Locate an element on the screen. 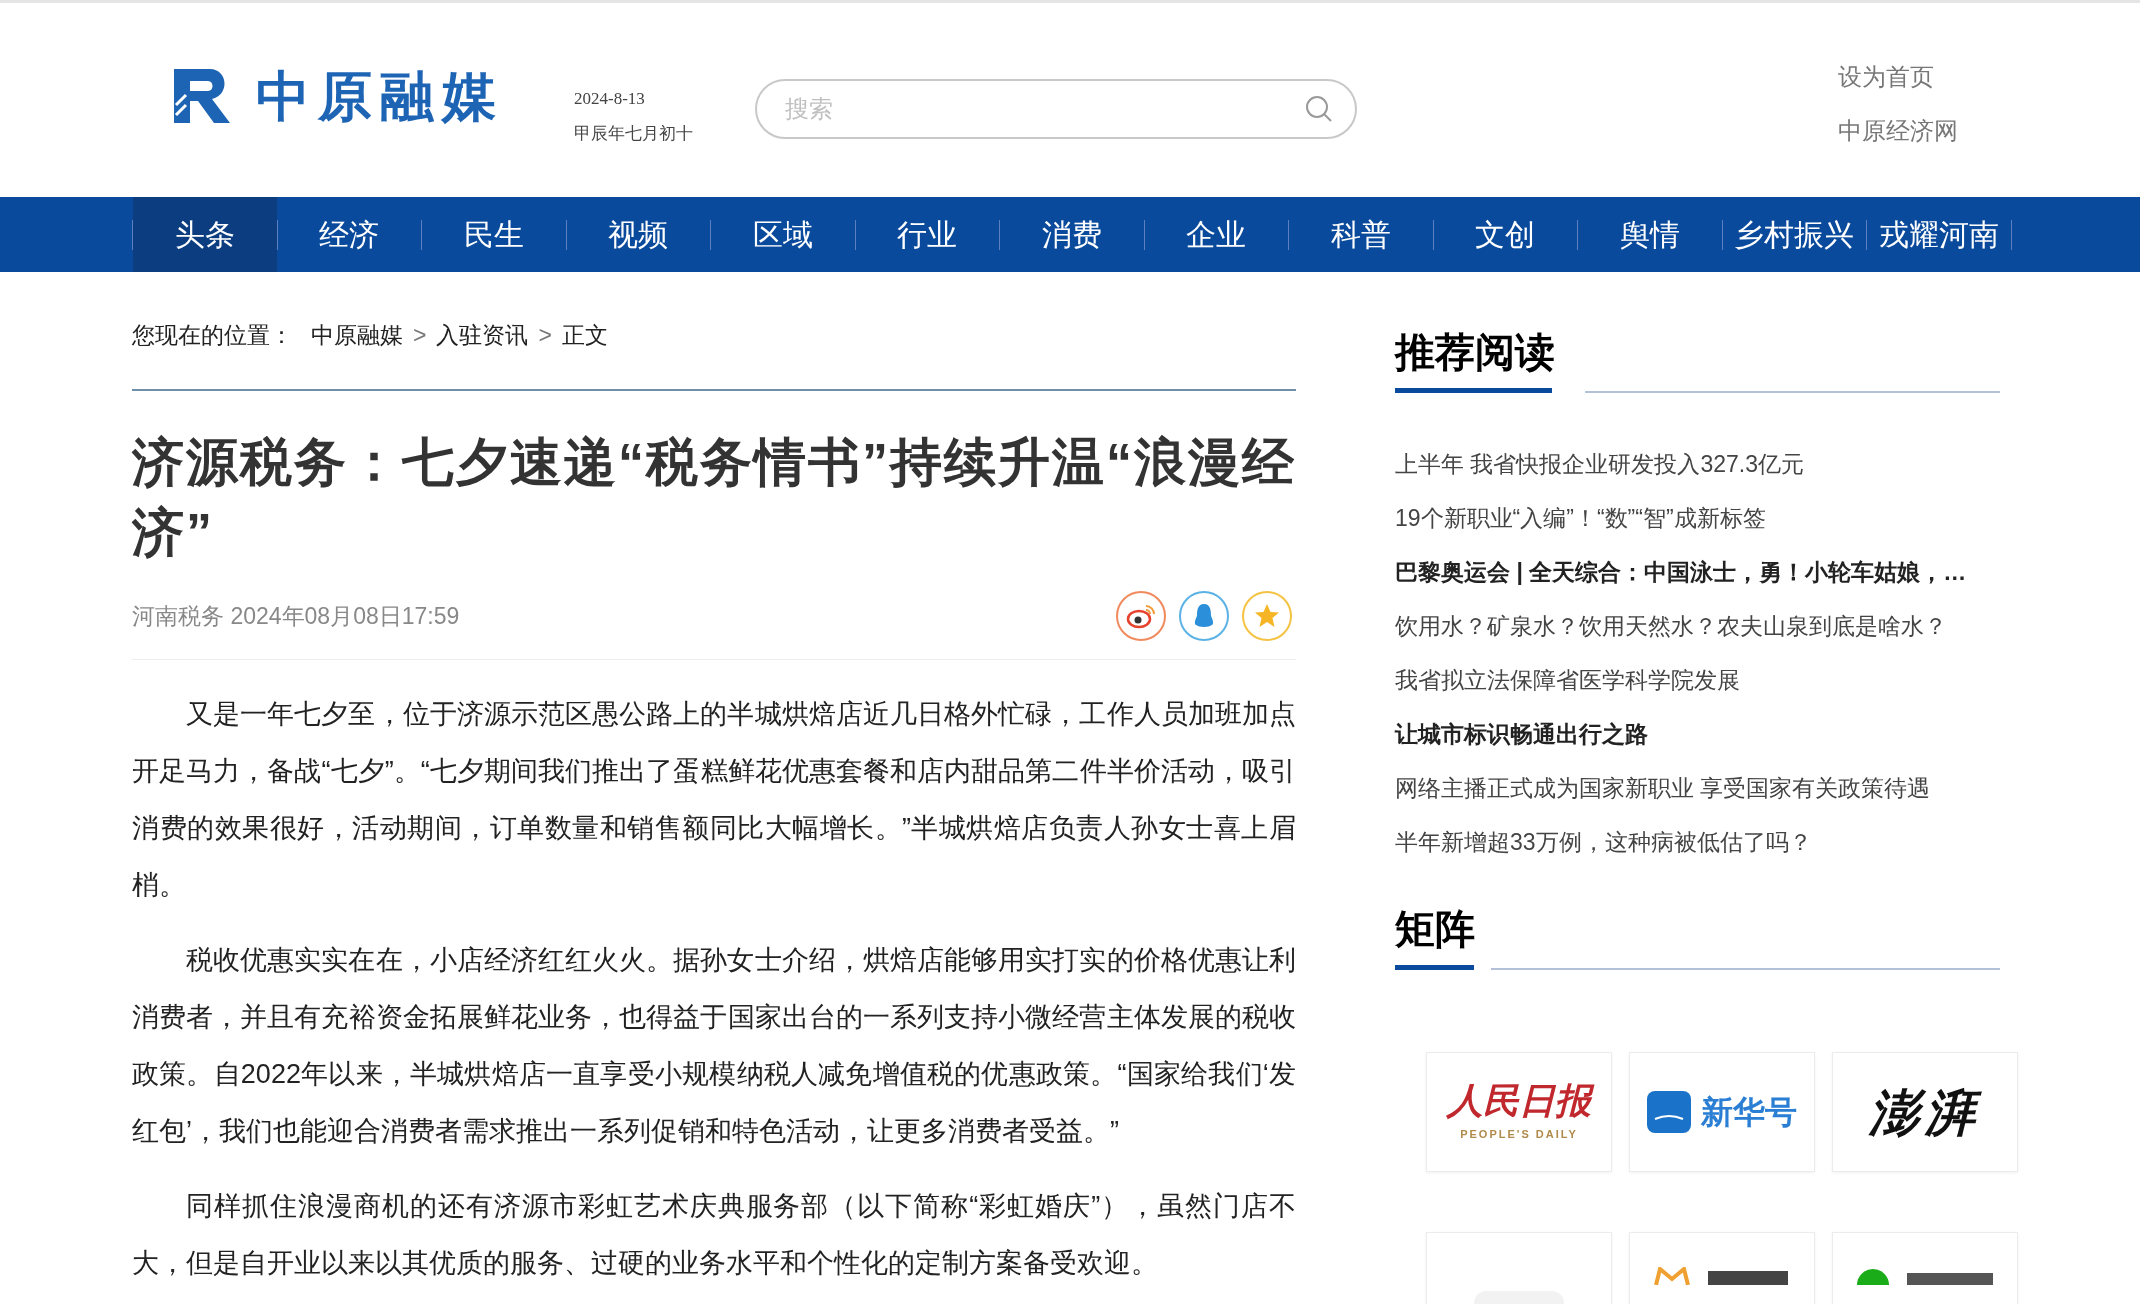 The width and height of the screenshot is (2140, 1304). breadcrumb-label: 您现在的位置： is located at coordinates (212, 335).